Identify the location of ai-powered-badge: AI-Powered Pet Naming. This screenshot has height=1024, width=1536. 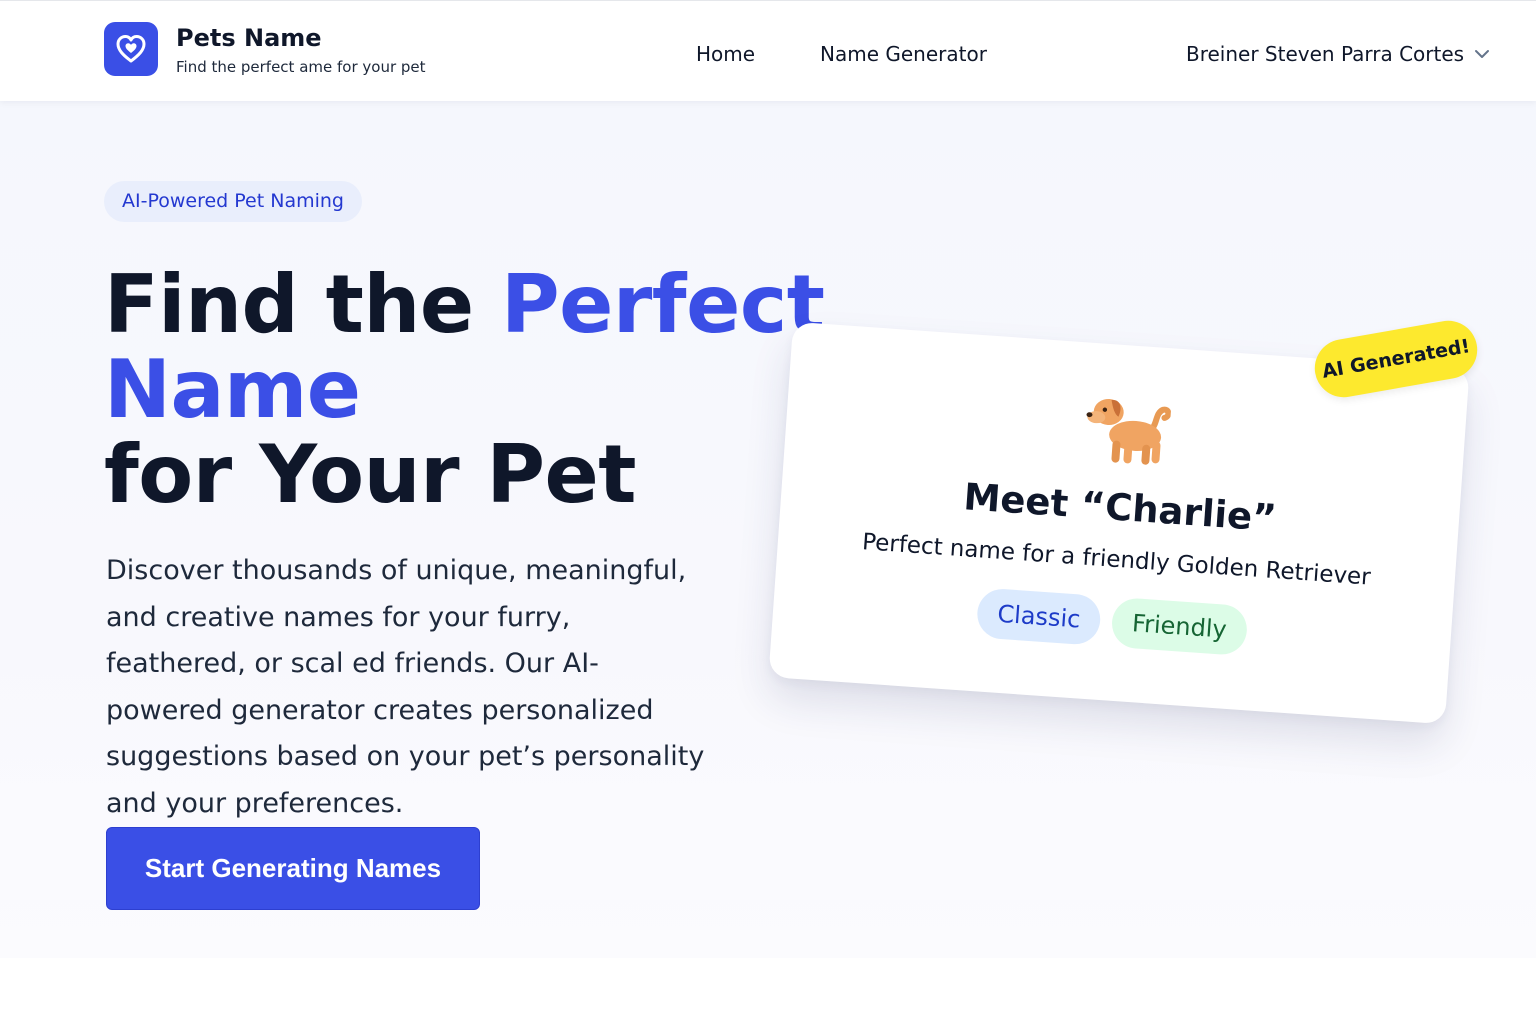
(233, 201).